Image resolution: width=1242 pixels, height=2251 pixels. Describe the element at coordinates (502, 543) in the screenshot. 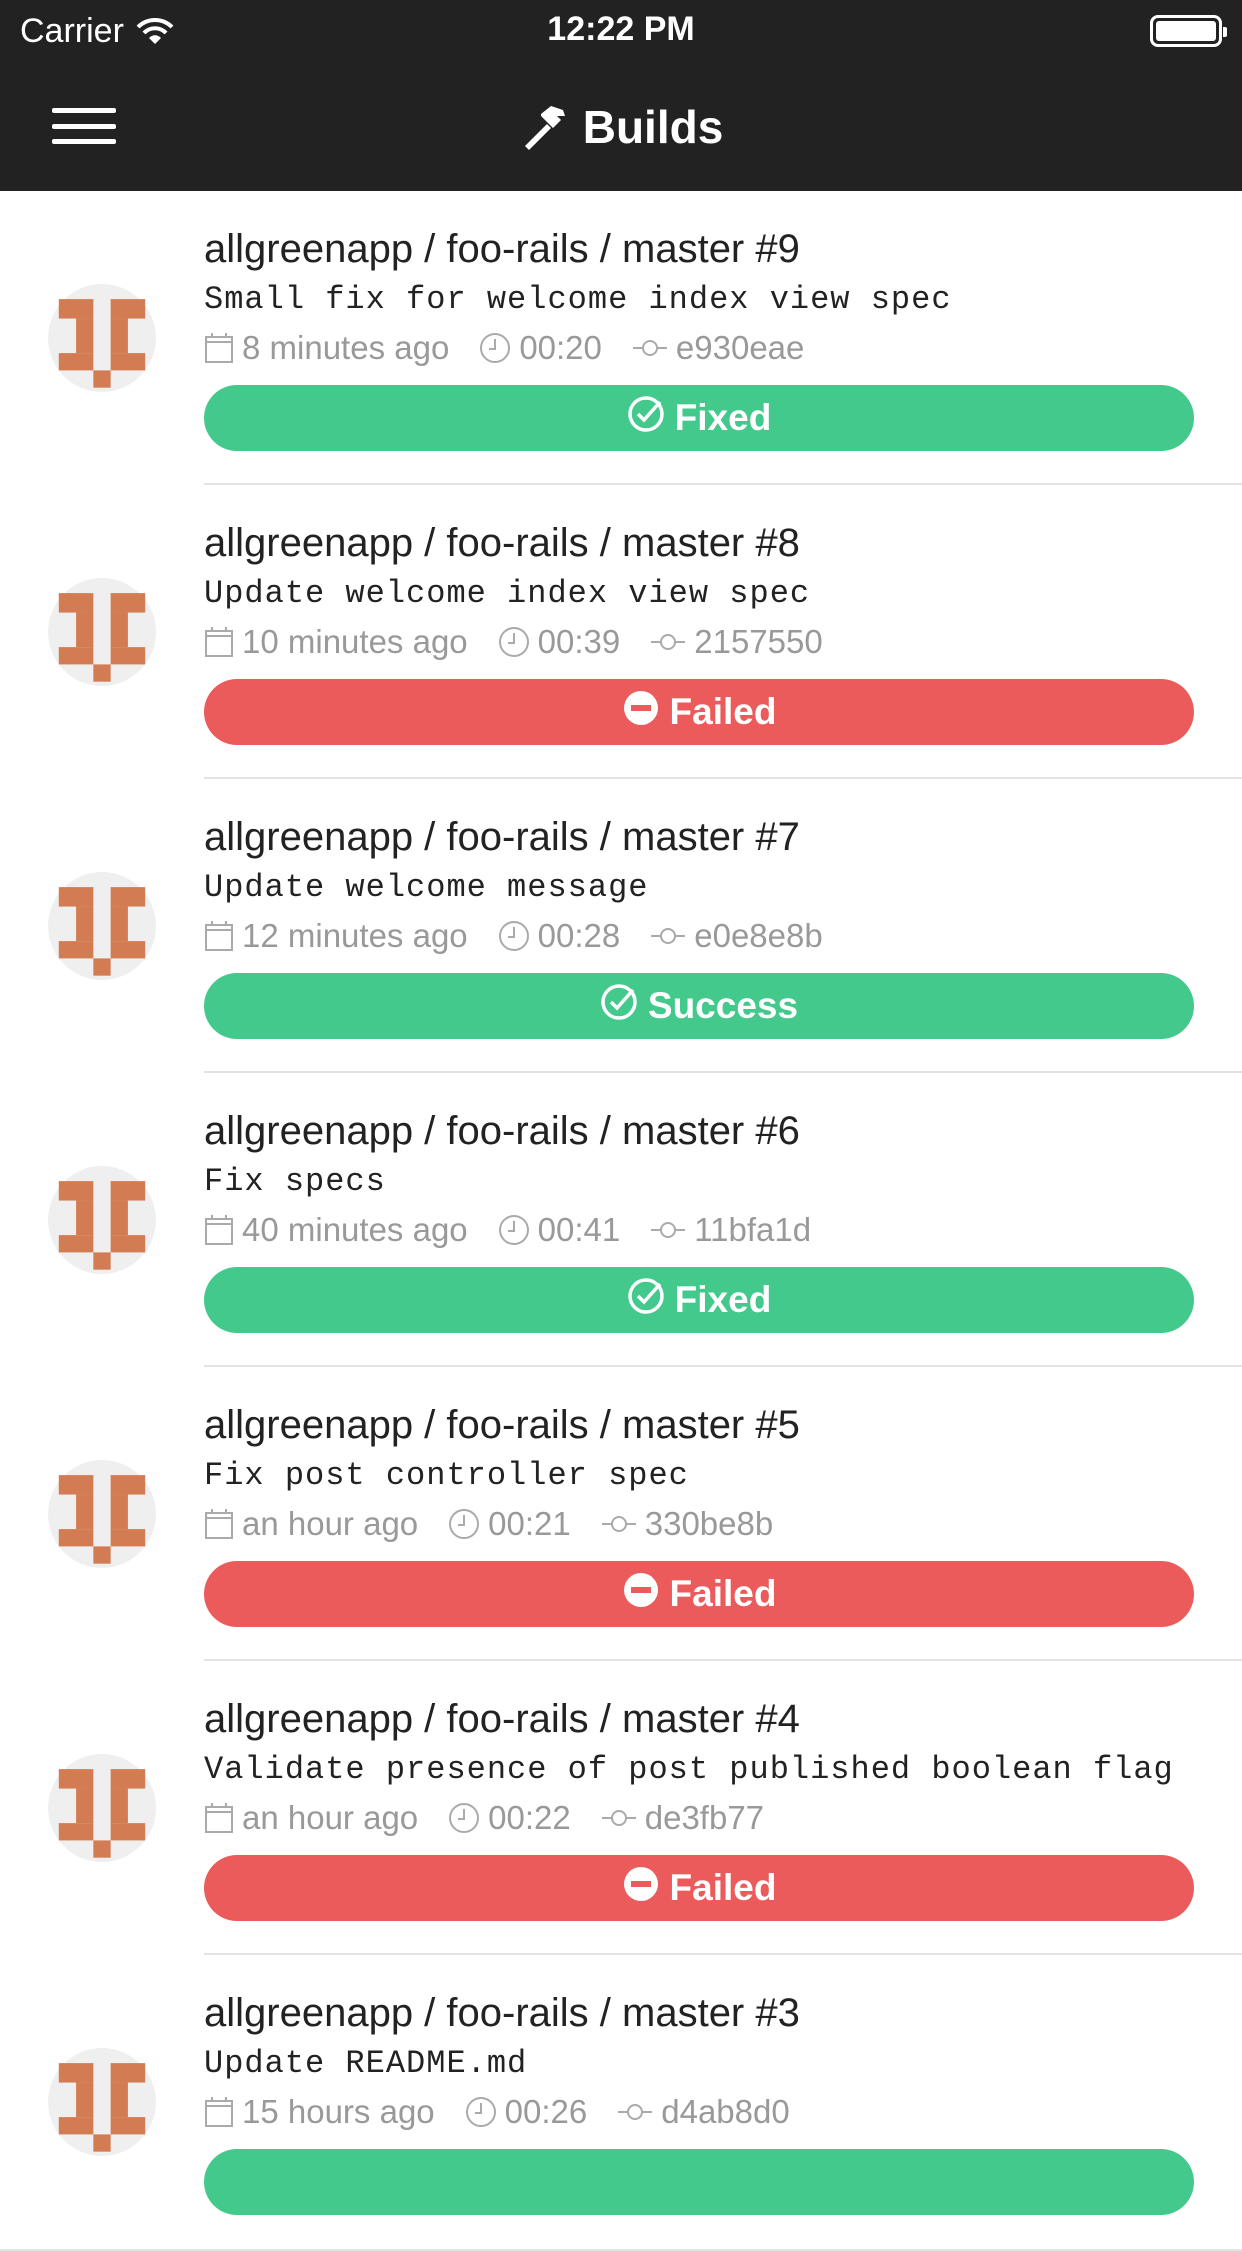

I see `build-title: allgreenapp / foo-rails / master #8` at that location.